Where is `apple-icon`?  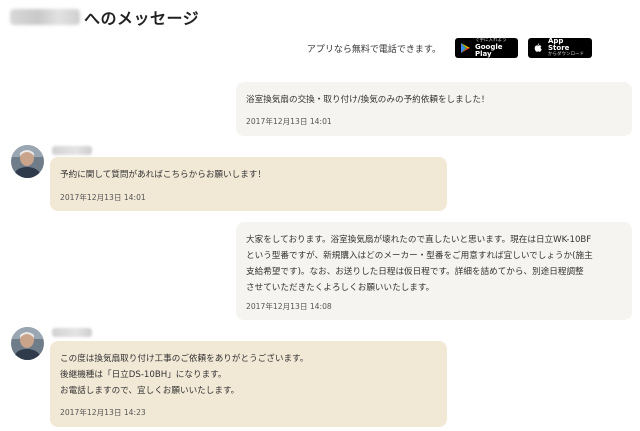 apple-icon is located at coordinates (538, 48).